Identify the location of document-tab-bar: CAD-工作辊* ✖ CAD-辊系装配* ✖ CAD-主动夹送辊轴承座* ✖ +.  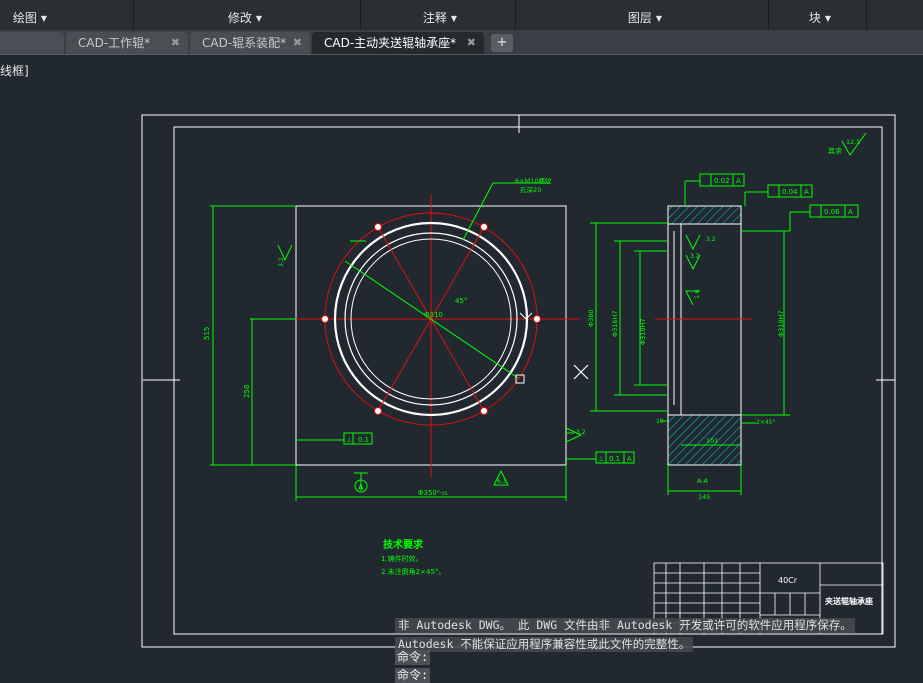
(461, 42).